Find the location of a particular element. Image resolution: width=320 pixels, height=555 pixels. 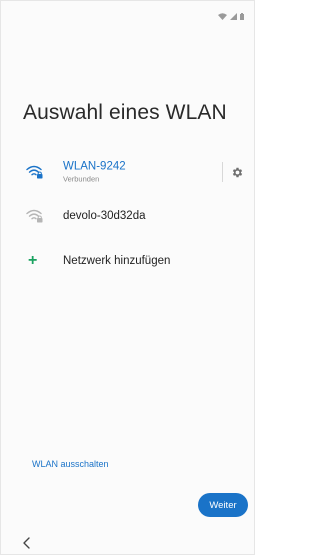

network-settings-button is located at coordinates (237, 172).